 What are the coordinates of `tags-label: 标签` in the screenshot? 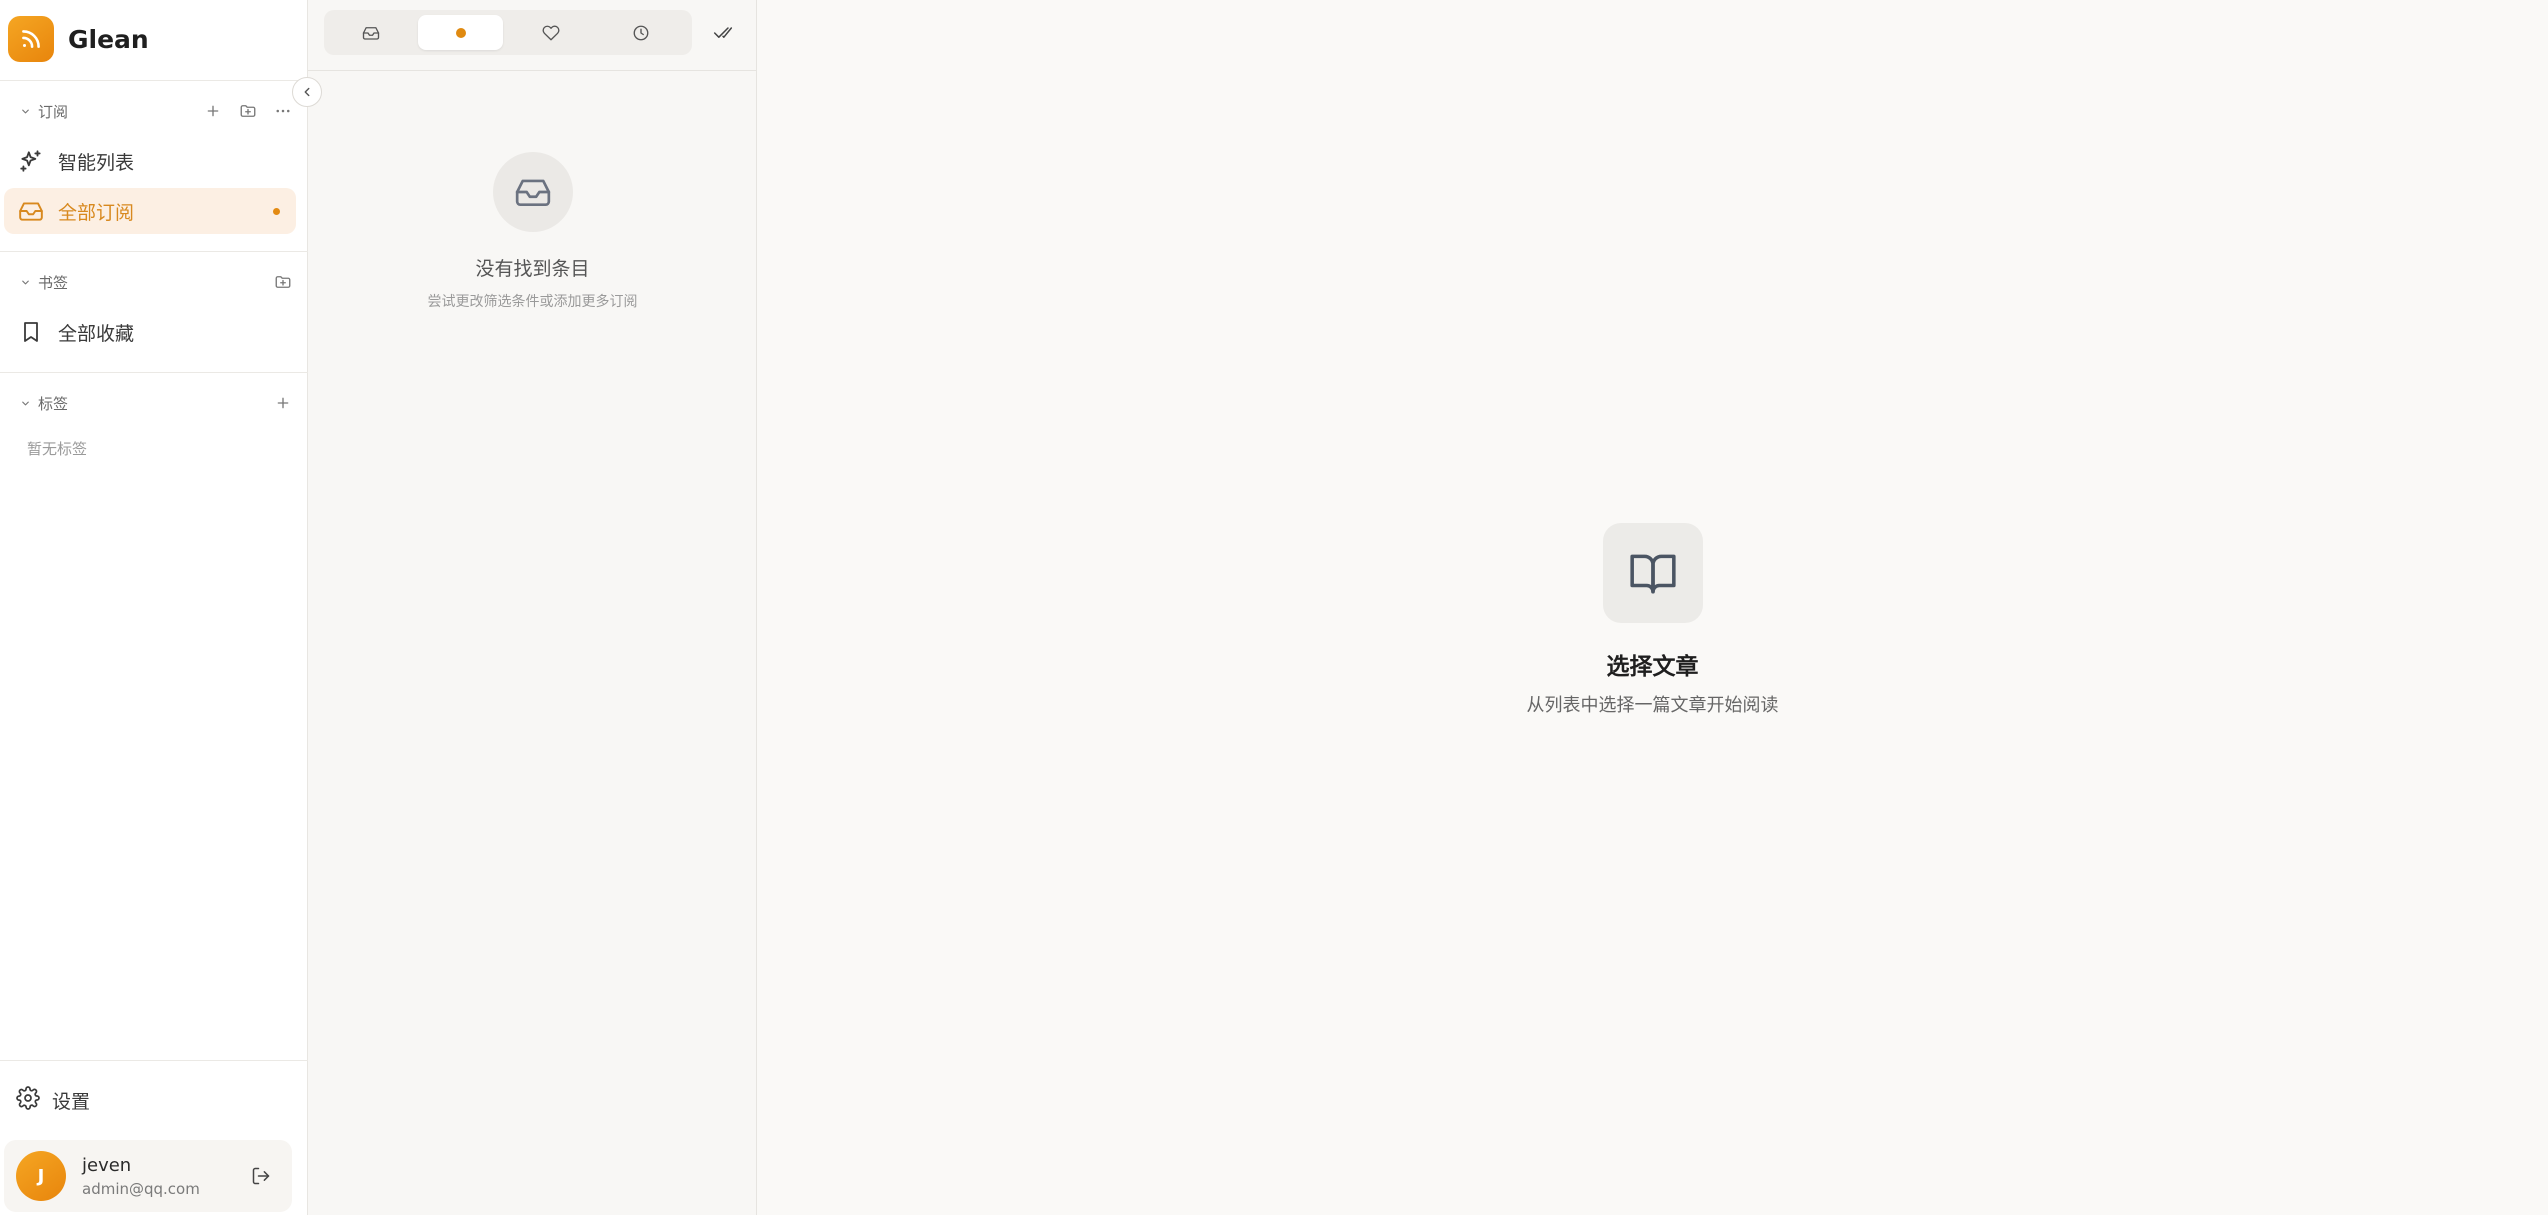 It's located at (53, 403).